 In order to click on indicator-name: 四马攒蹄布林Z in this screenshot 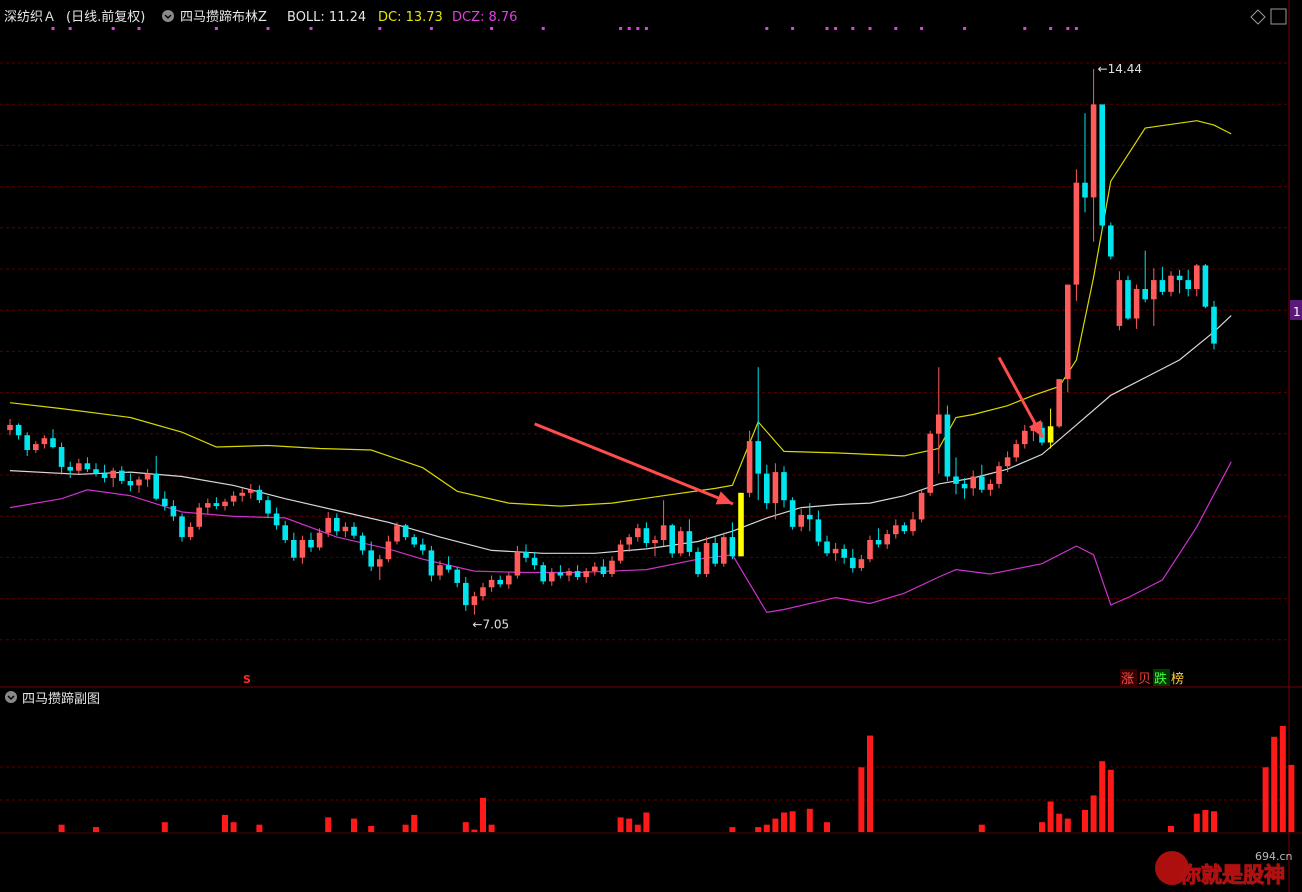, I will do `click(223, 17)`.